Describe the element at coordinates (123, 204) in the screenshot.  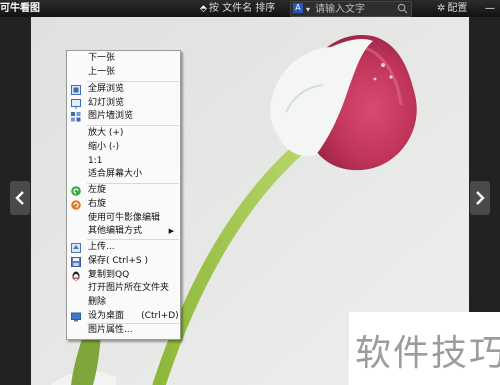
I see `menu-item-rotate-right: 右旋` at that location.